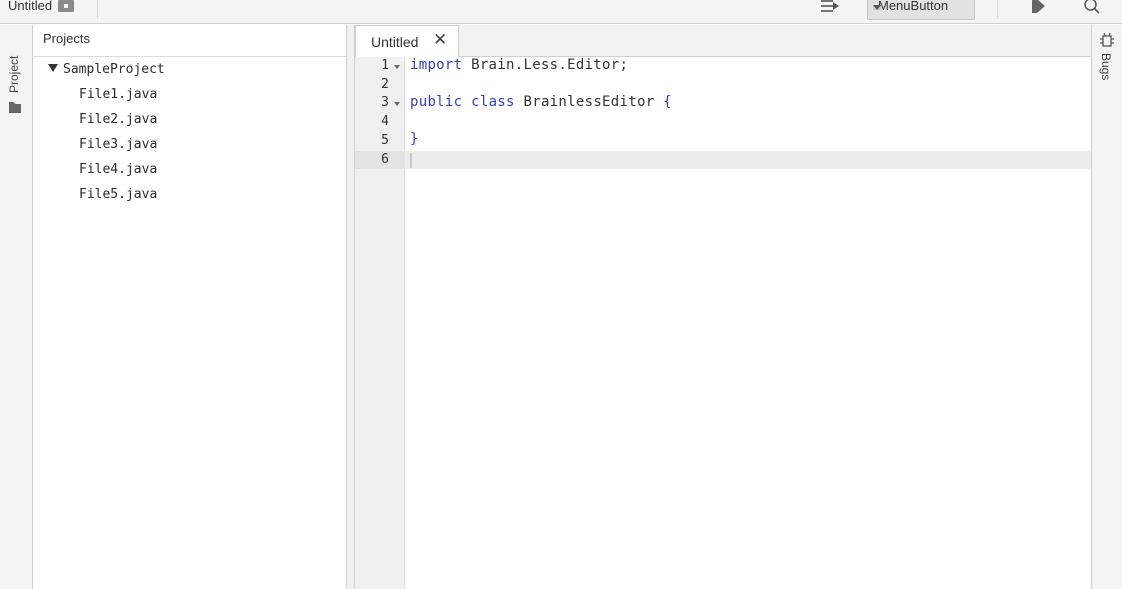  What do you see at coordinates (14, 74) in the screenshot?
I see `project-tool-button: Project` at bounding box center [14, 74].